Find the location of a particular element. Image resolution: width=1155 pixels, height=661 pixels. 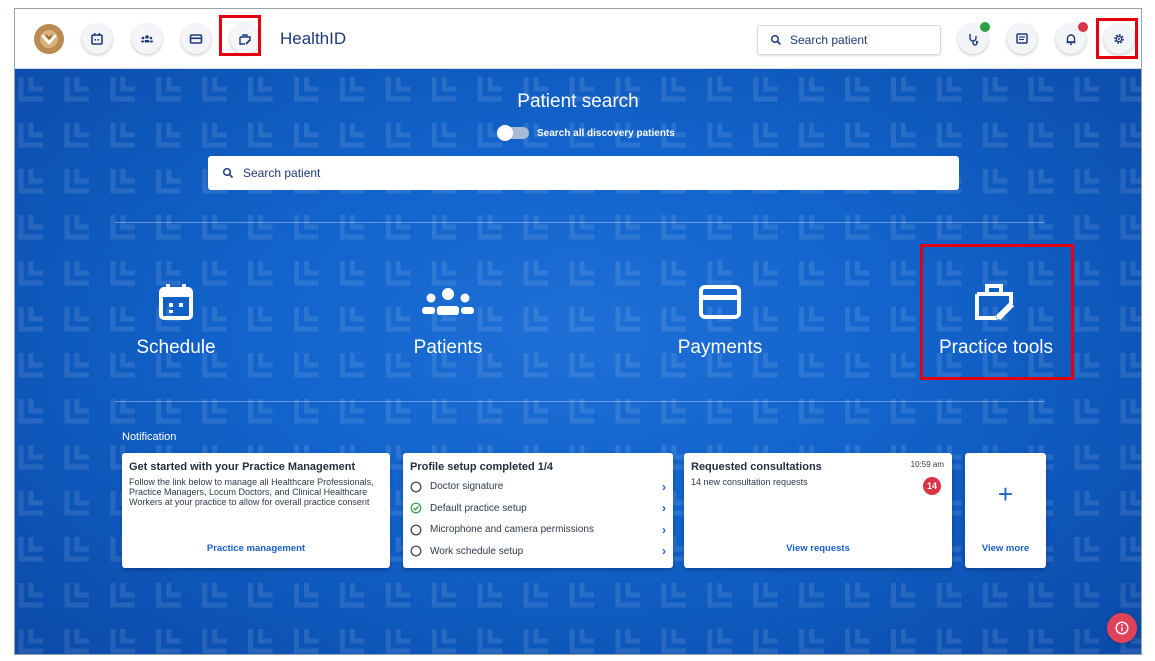

tile-payments-label: Payments is located at coordinates (720, 347).